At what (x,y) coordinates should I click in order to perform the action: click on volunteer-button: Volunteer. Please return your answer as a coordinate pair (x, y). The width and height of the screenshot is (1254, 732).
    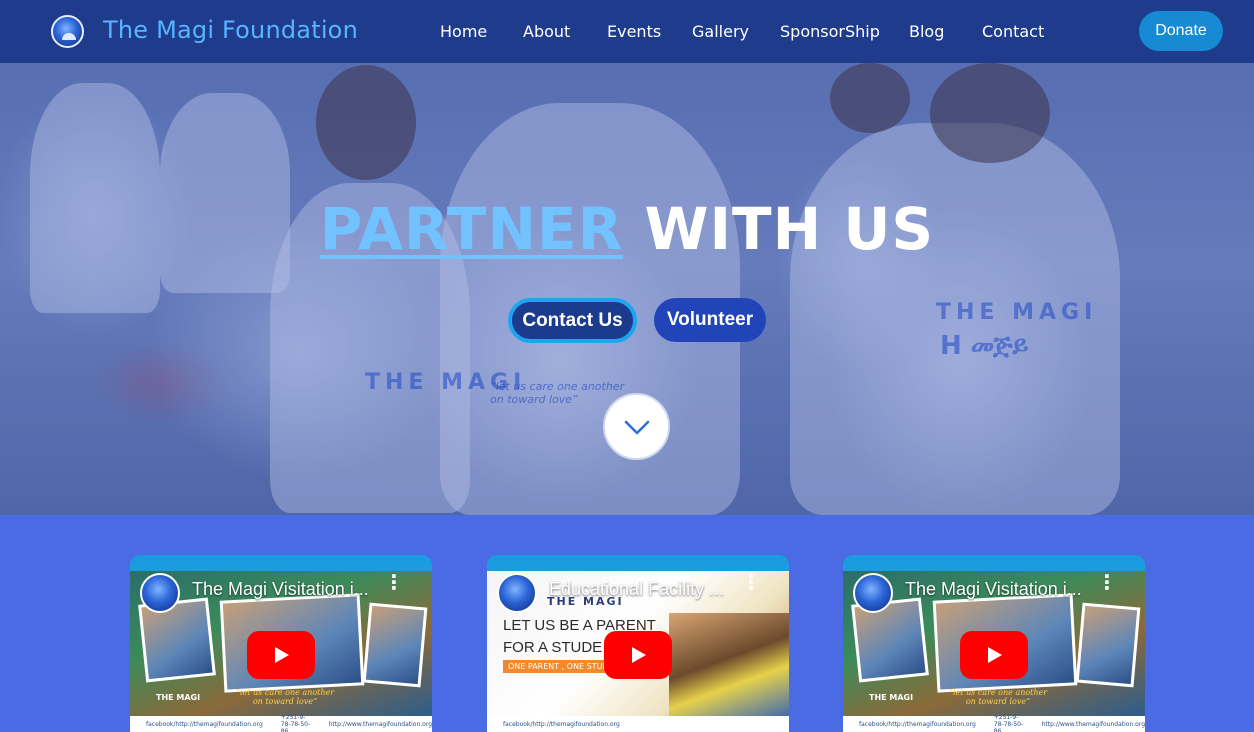
    Looking at the image, I should click on (710, 320).